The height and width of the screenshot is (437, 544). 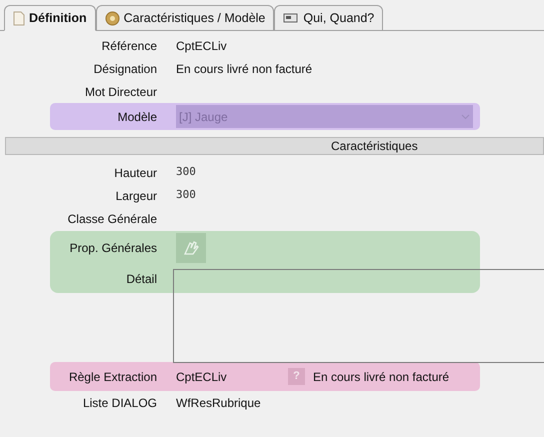 I want to click on field-label: Désignation, so click(x=125, y=69).